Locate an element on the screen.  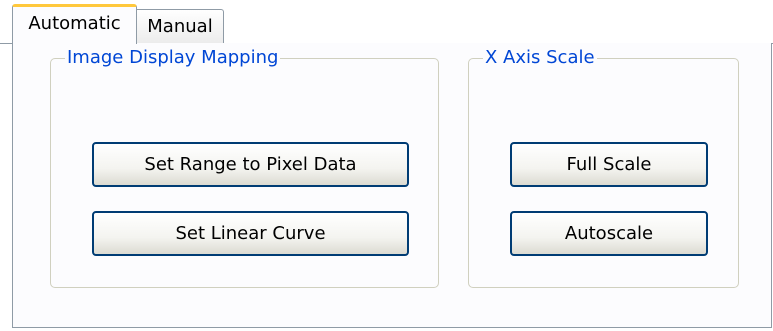
x-axis-scale-title: X Axis Scale is located at coordinates (540, 58).